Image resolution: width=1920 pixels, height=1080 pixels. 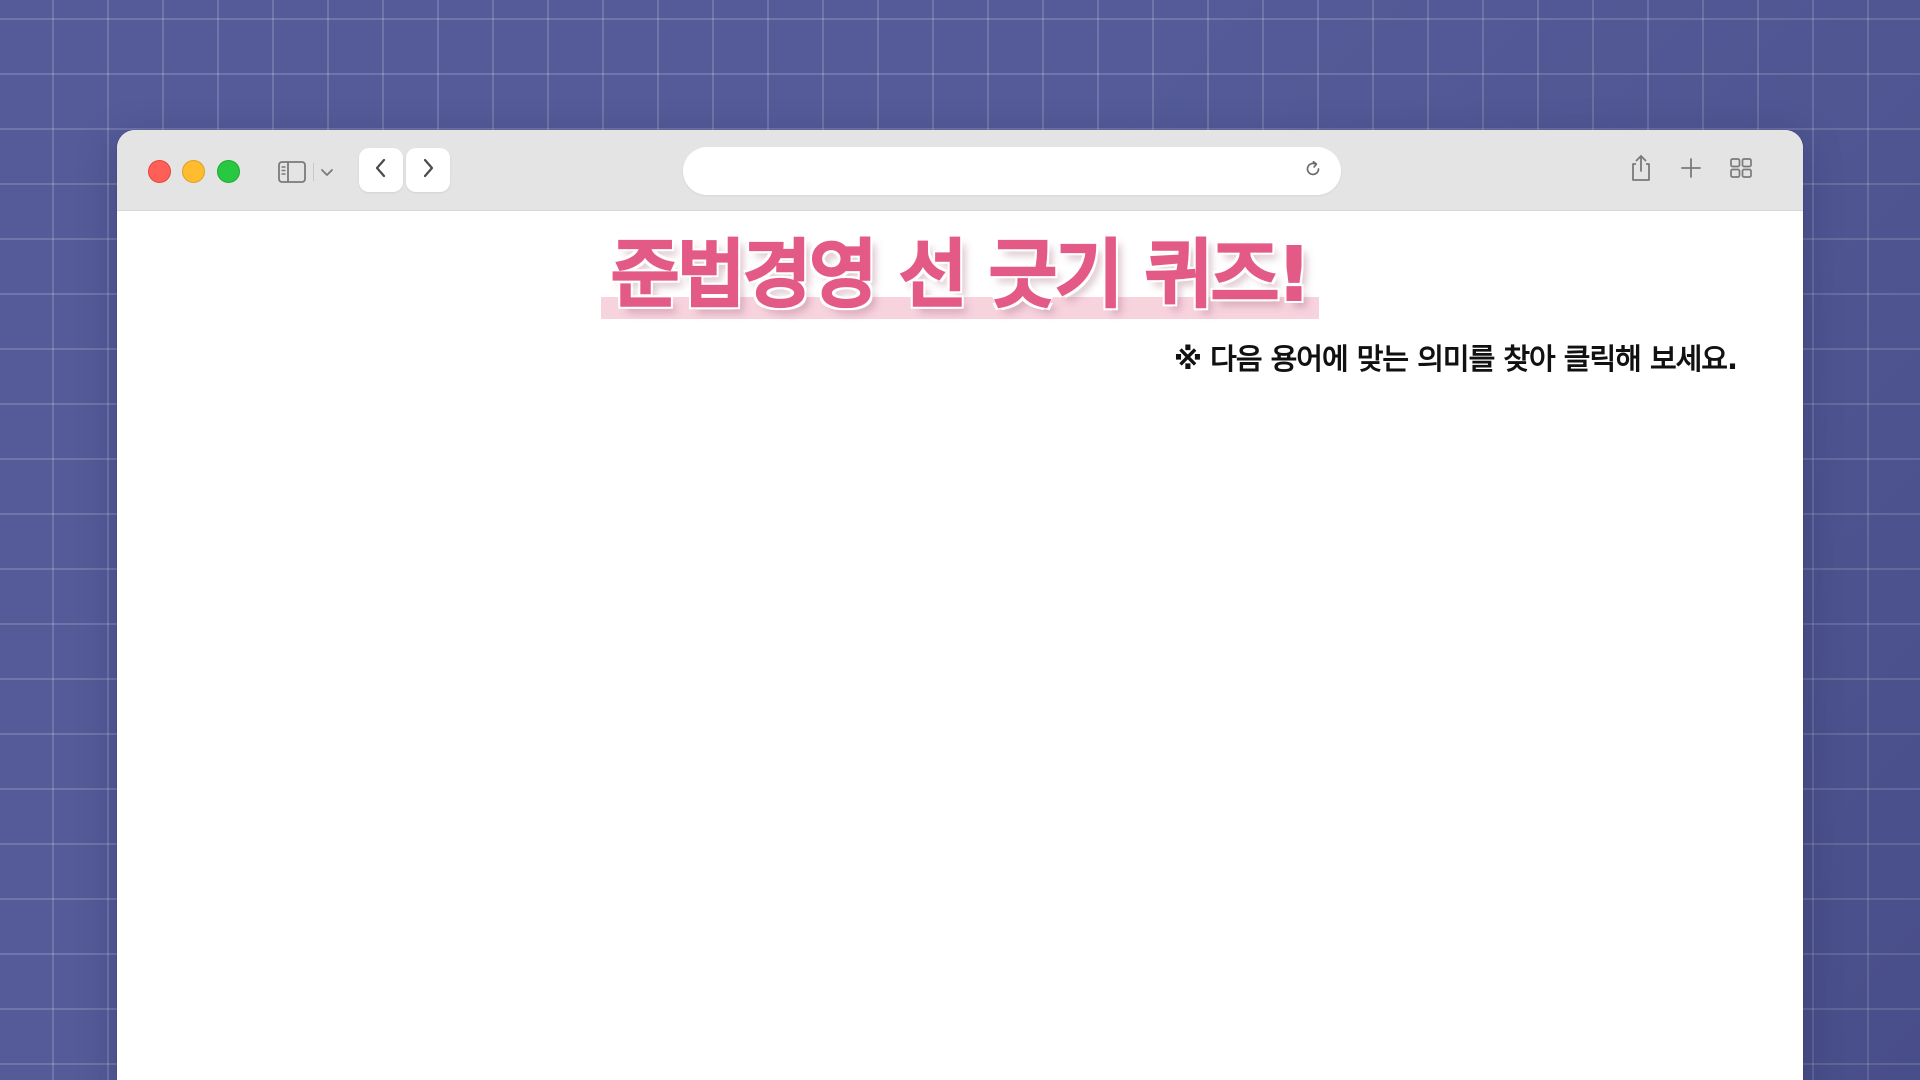 I want to click on title-box: 준법경영 선 긋기 퀴즈!, so click(x=960, y=275).